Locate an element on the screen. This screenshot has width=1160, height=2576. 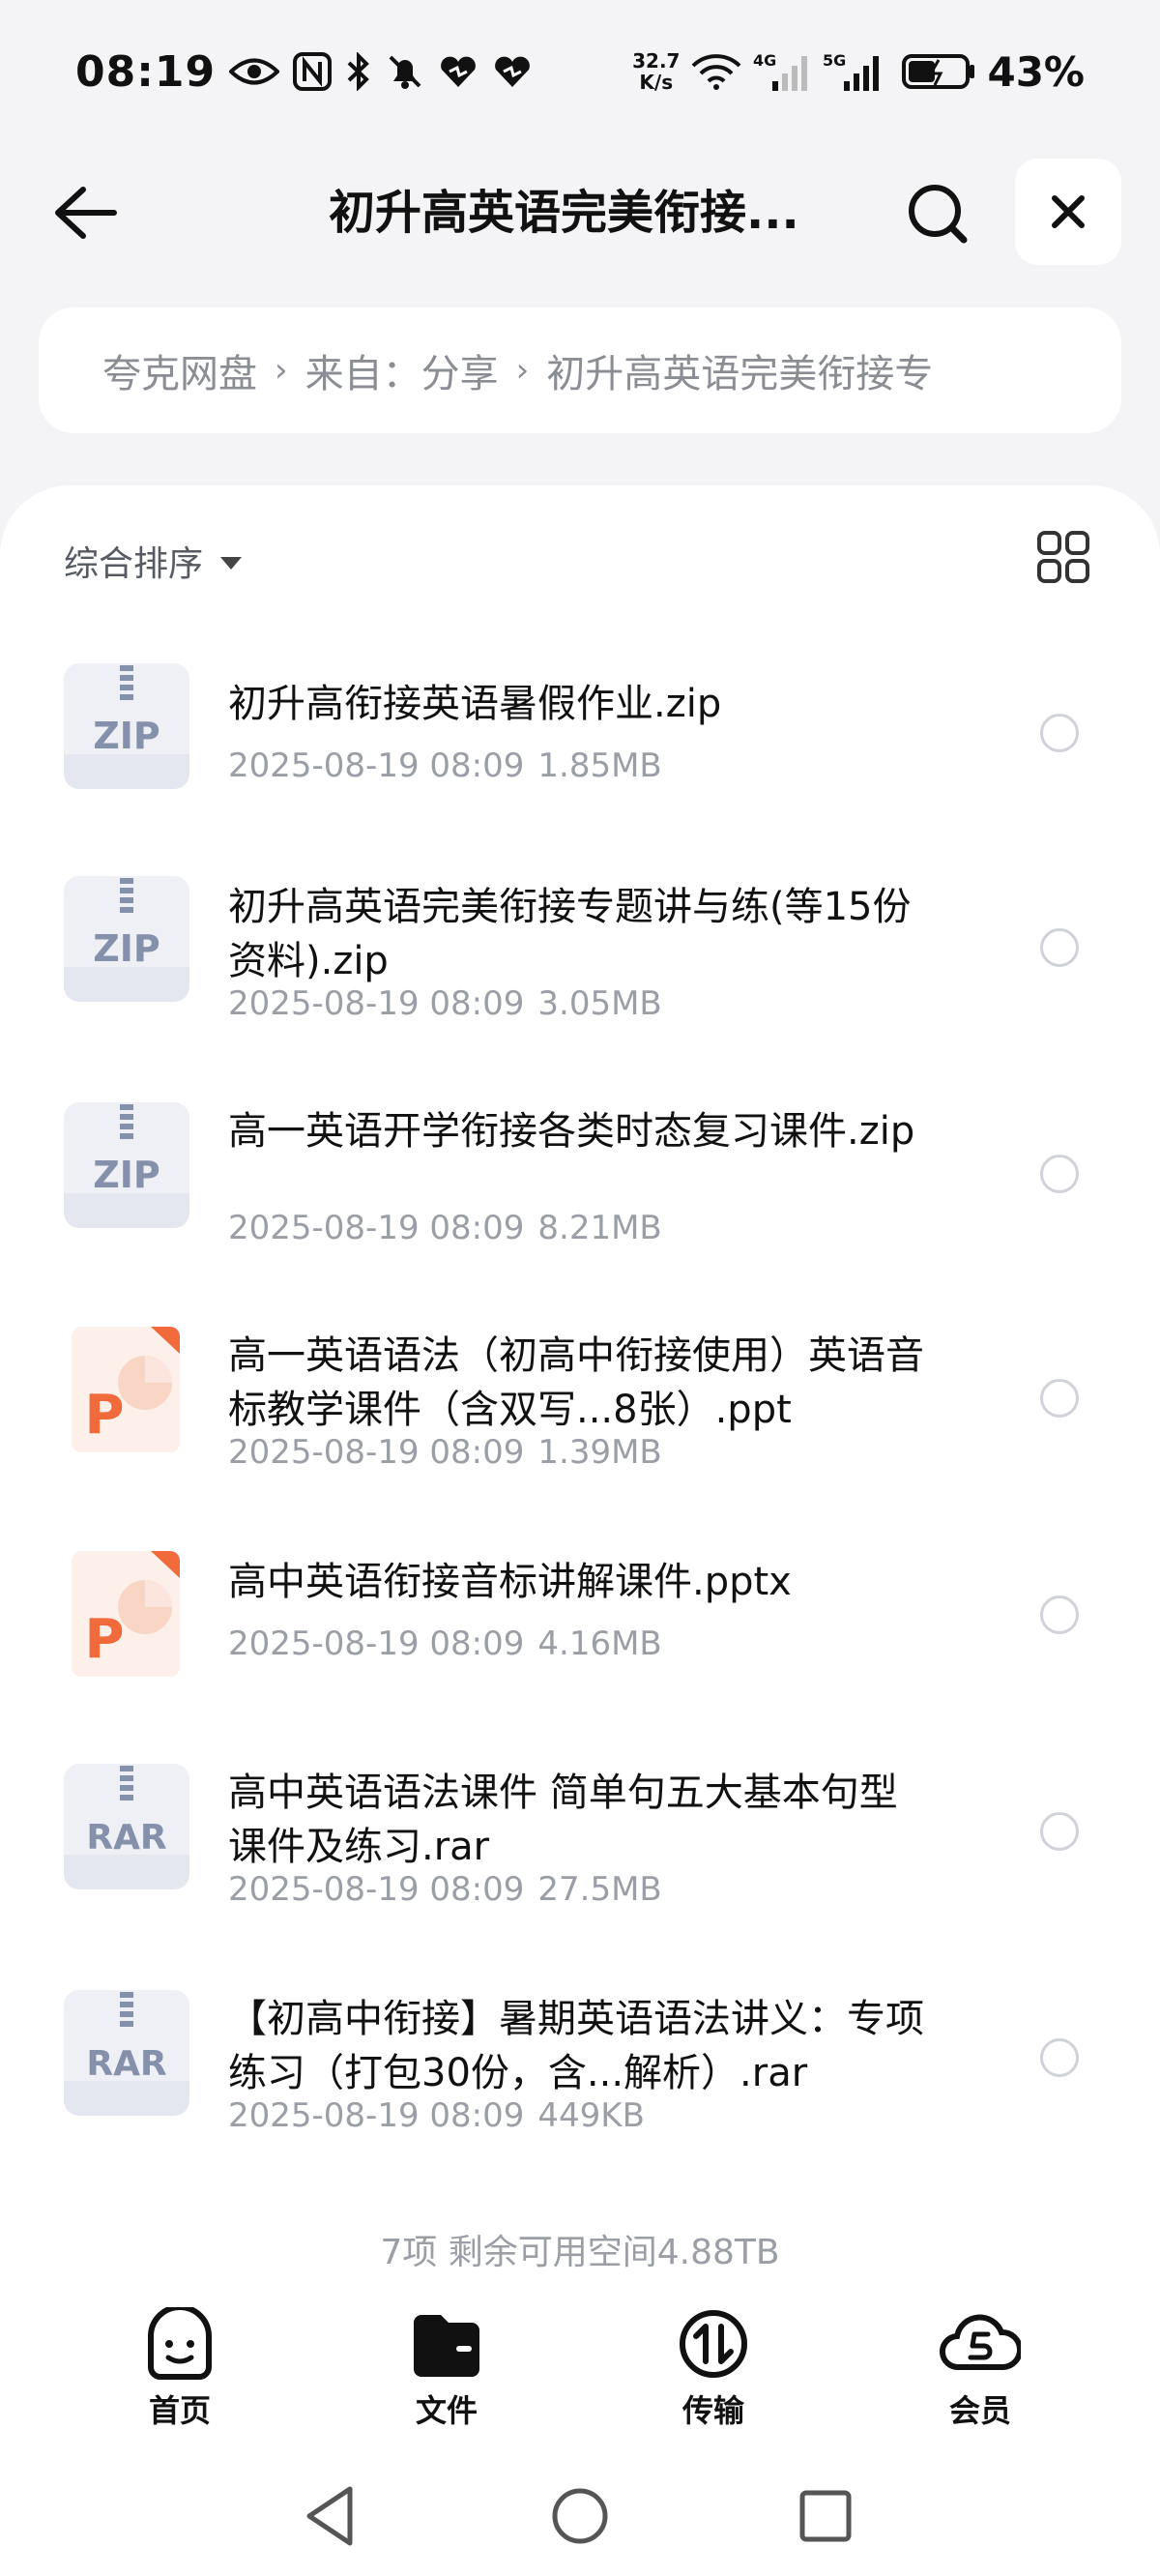
ppt-file-icon: P is located at coordinates (126, 1389).